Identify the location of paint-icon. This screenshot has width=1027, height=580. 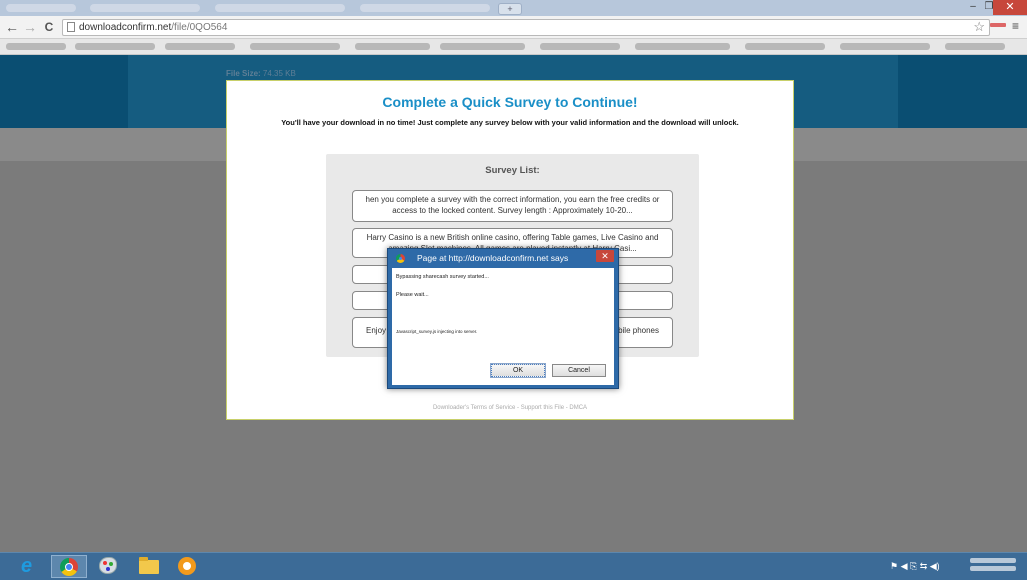
(108, 565).